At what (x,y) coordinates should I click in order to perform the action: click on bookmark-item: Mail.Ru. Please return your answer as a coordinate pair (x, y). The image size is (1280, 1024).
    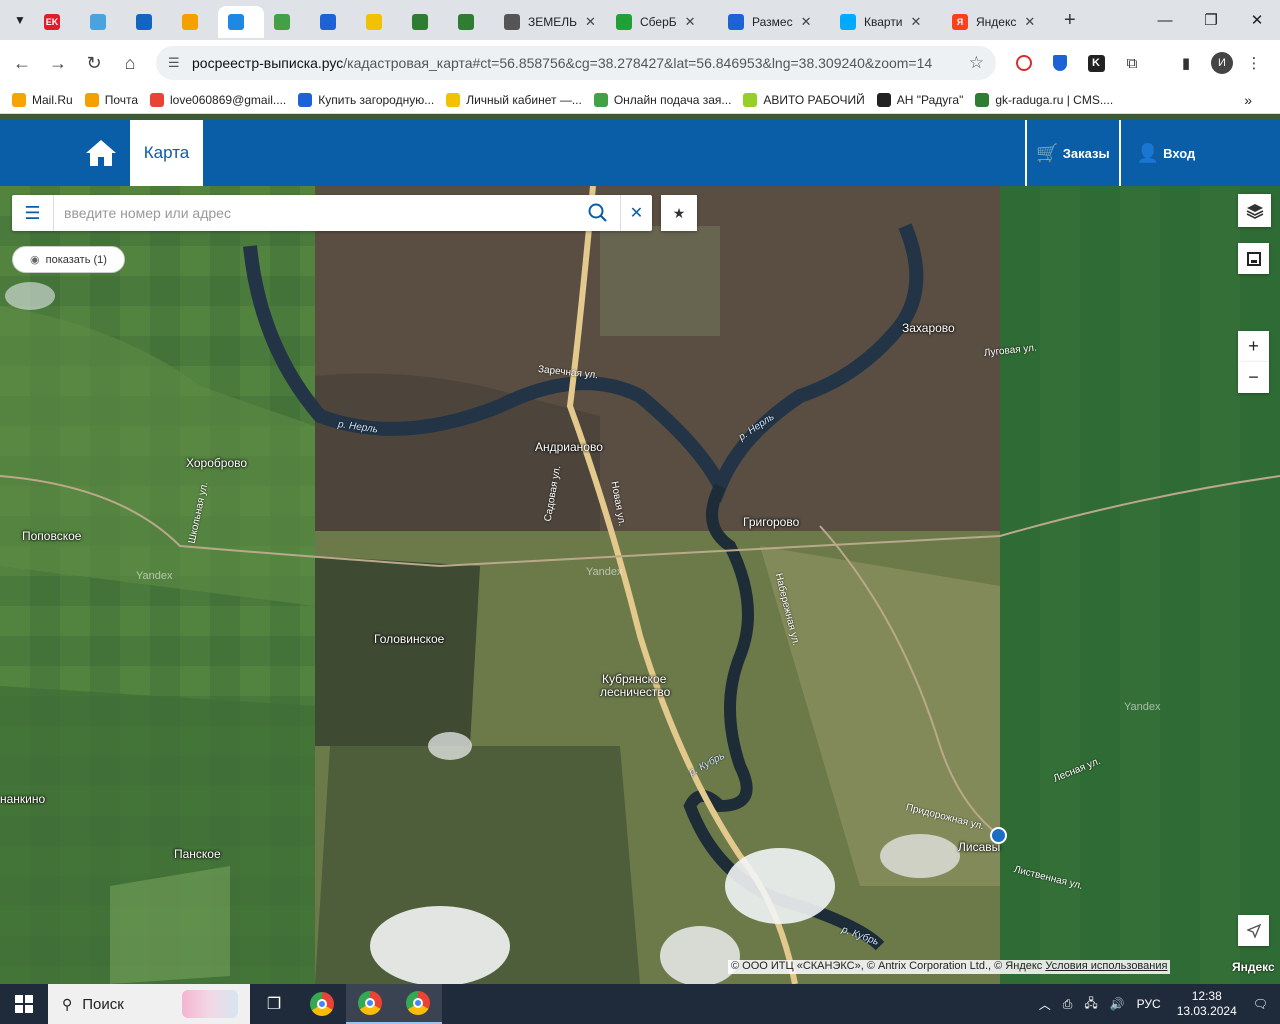
    Looking at the image, I should click on (42, 99).